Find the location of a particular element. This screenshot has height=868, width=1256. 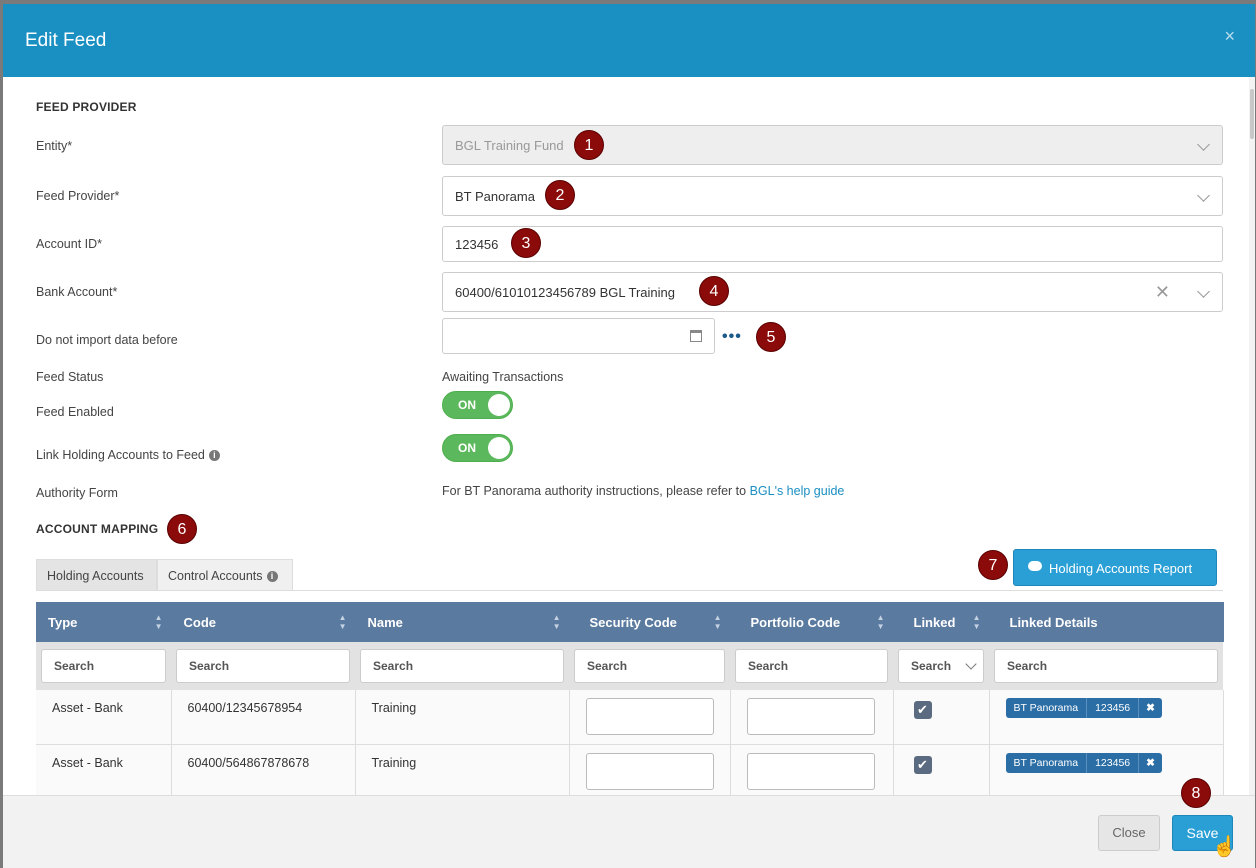

feed-status-value: Awaiting Transactions is located at coordinates (503, 377).